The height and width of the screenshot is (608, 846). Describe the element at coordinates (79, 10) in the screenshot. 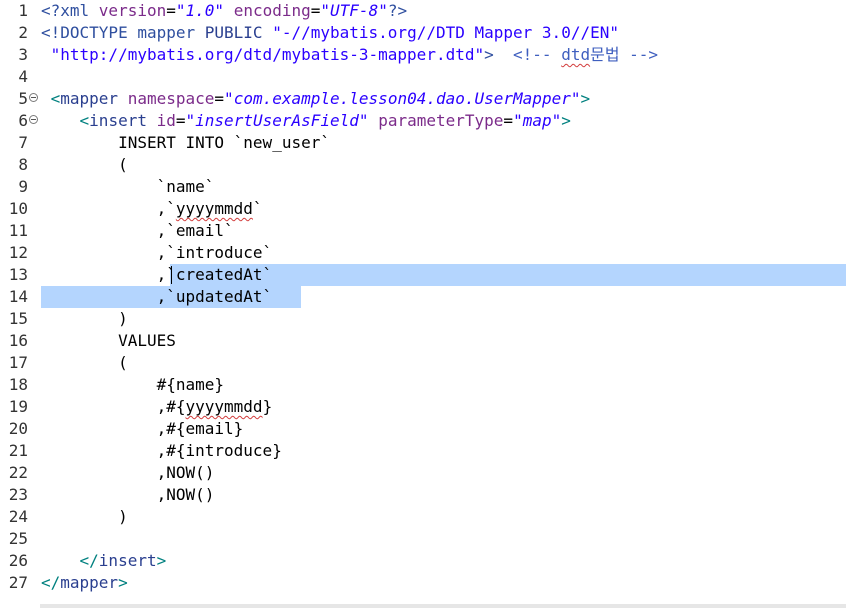

I see `code-token: xml` at that location.